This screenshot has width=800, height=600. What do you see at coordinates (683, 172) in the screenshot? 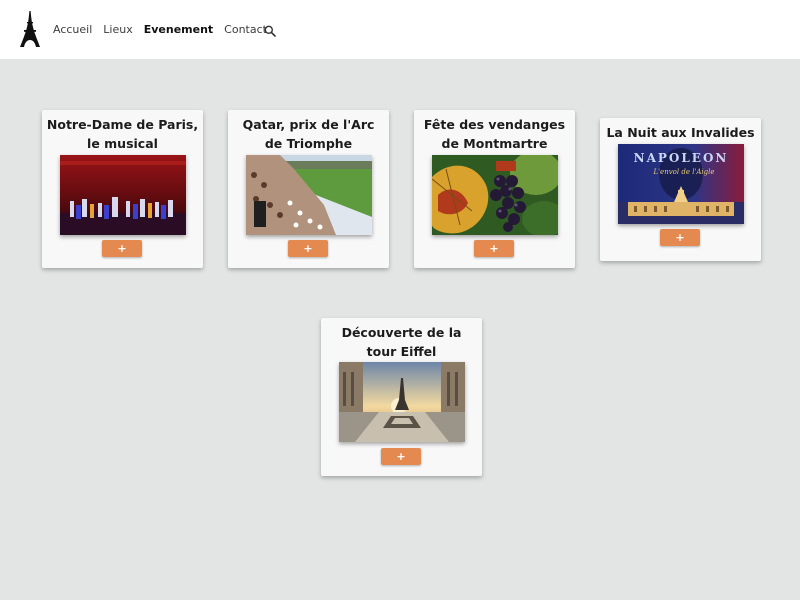
I see `svg-text: L'envol de l'Aigle` at bounding box center [683, 172].